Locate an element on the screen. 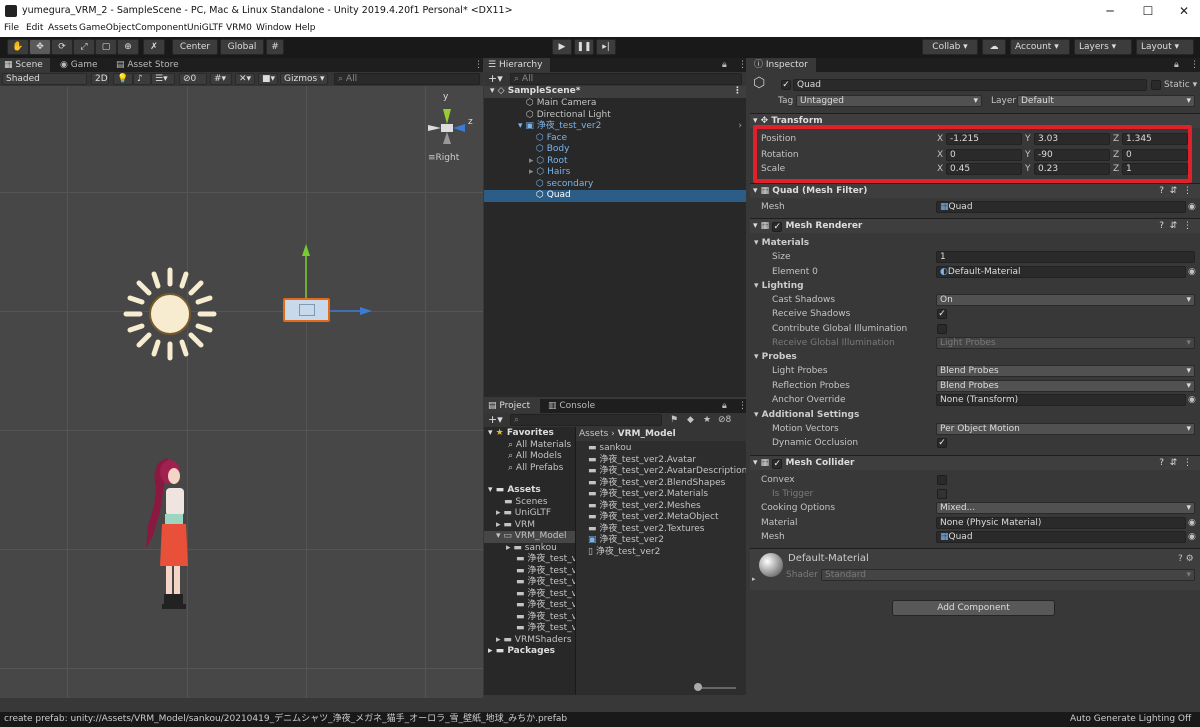  breadcrumb-vrm-model: VRM_Model is located at coordinates (647, 434).